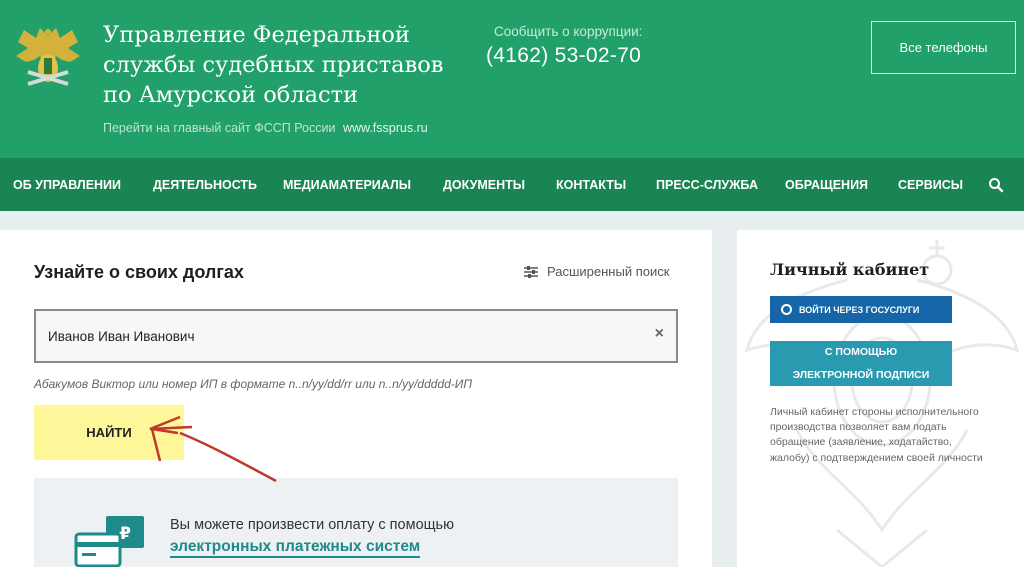  Describe the element at coordinates (850, 269) in the screenshot. I see `cabinet-title: Личный кабинет` at that location.